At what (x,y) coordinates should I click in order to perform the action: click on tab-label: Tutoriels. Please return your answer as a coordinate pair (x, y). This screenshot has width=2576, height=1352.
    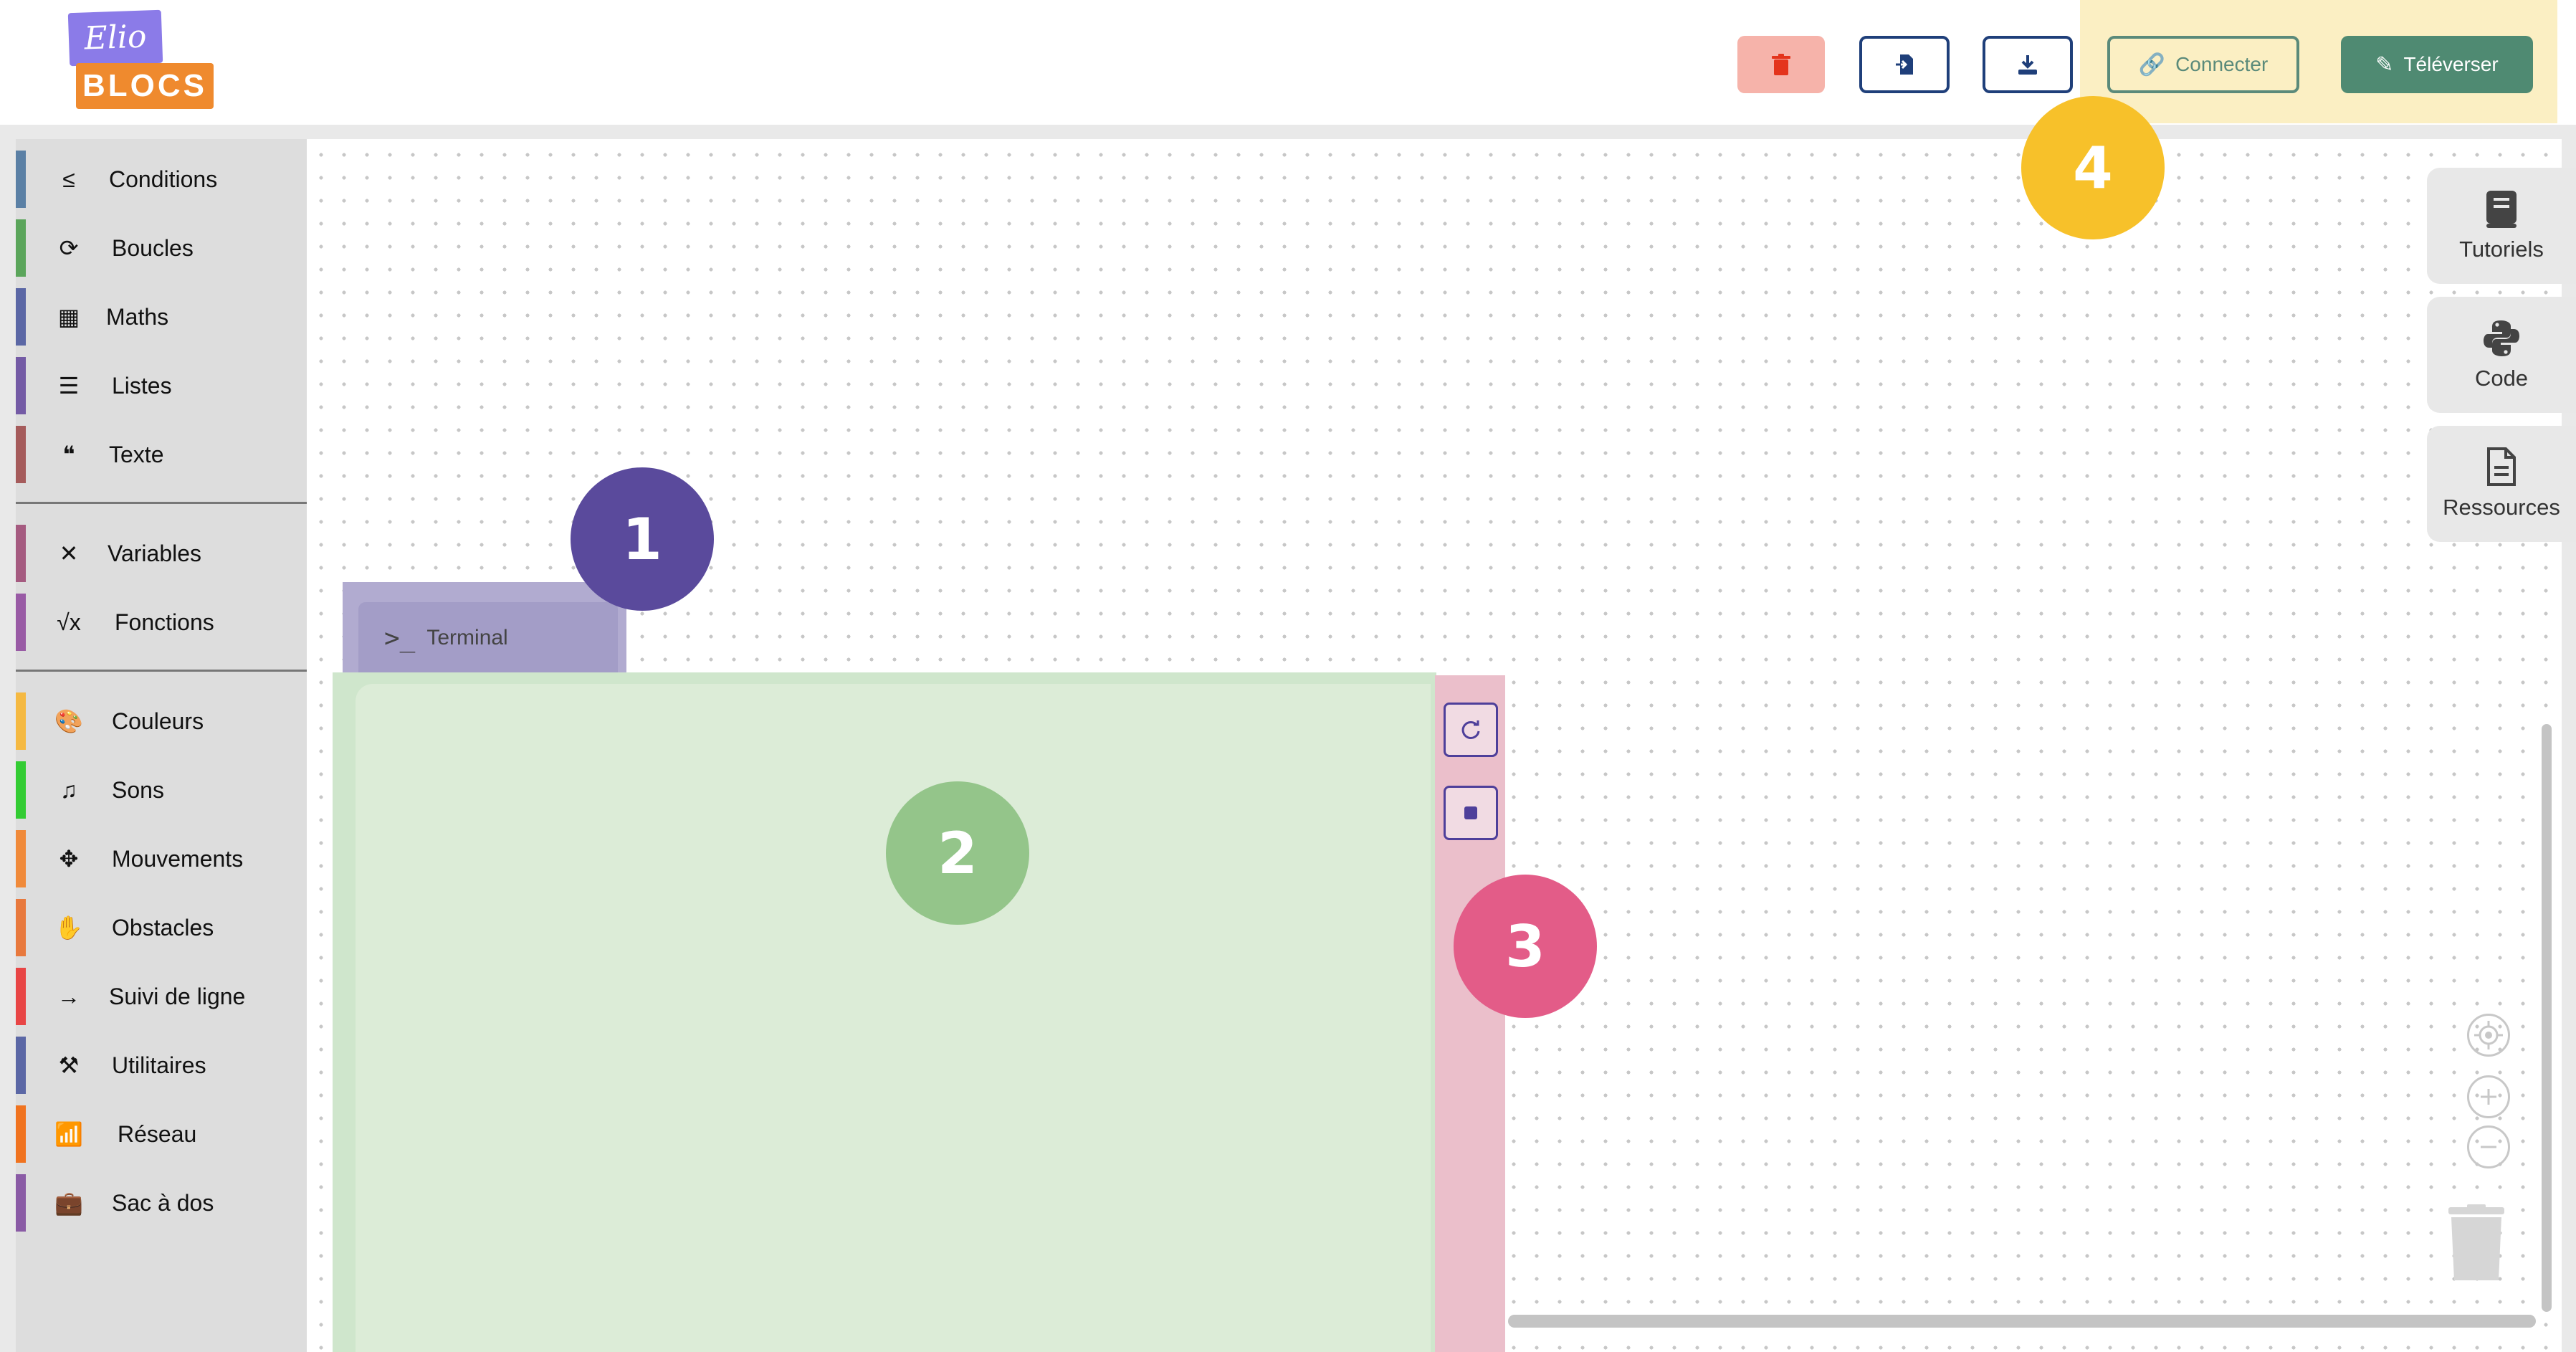
    Looking at the image, I should click on (2501, 250).